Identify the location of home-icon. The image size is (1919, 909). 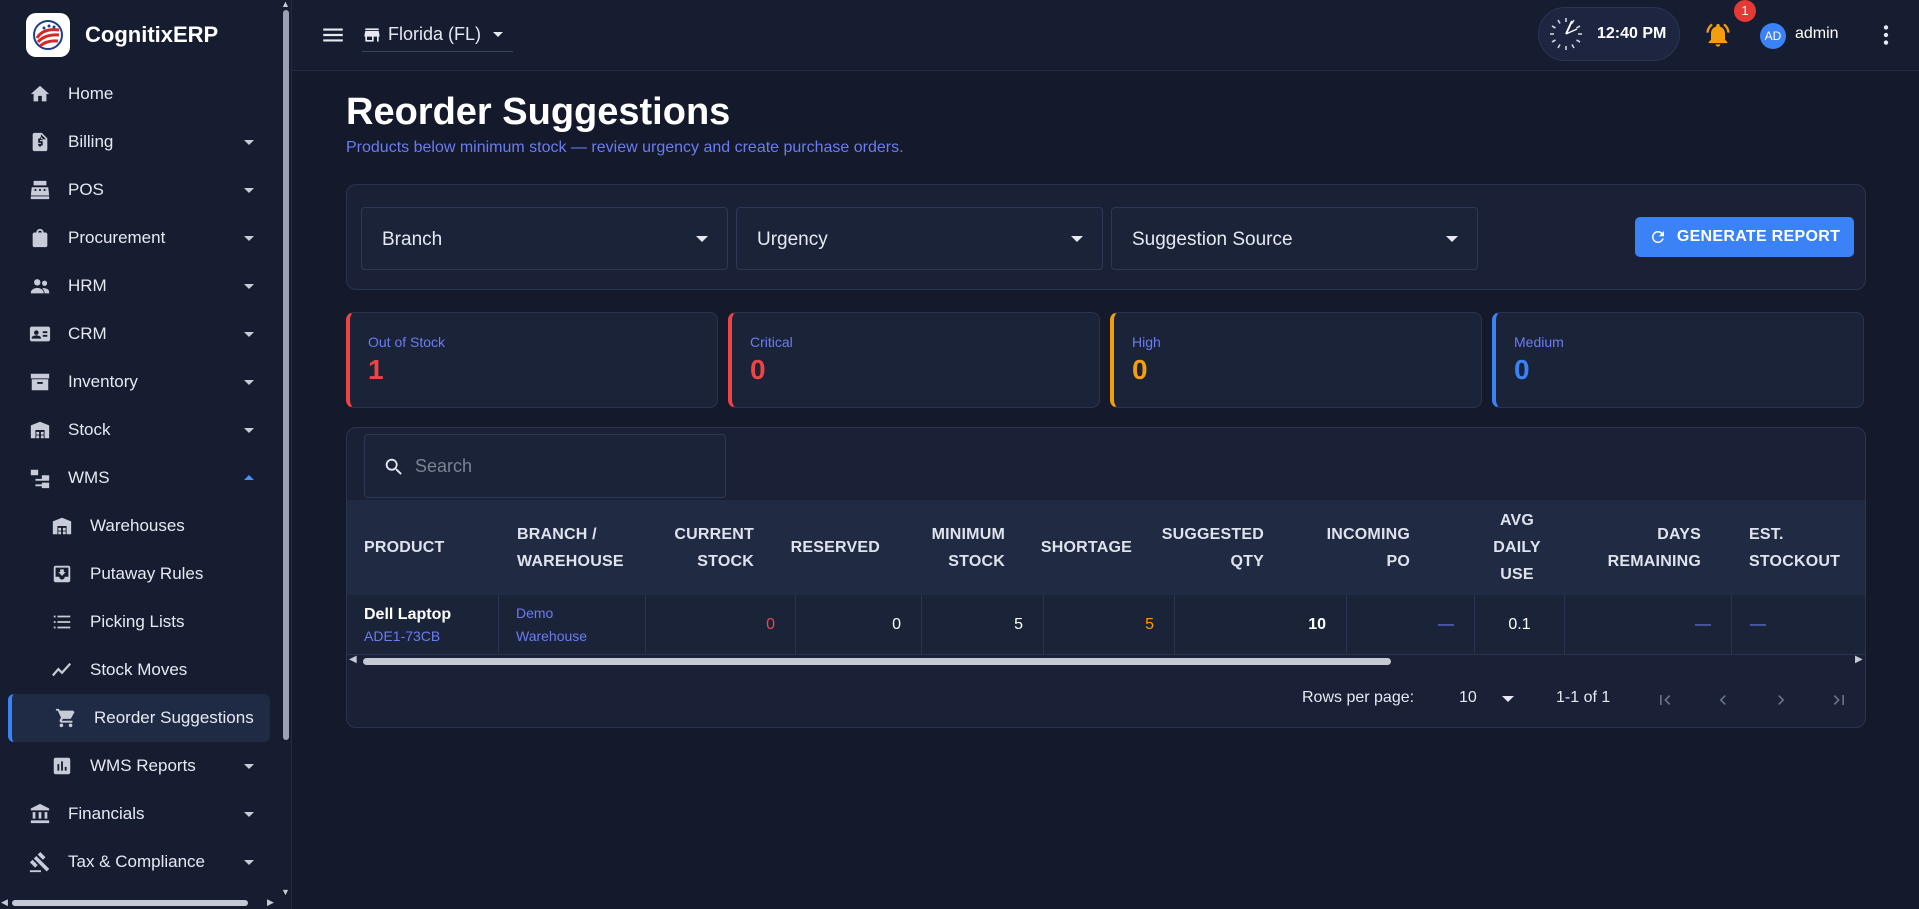
(40, 94).